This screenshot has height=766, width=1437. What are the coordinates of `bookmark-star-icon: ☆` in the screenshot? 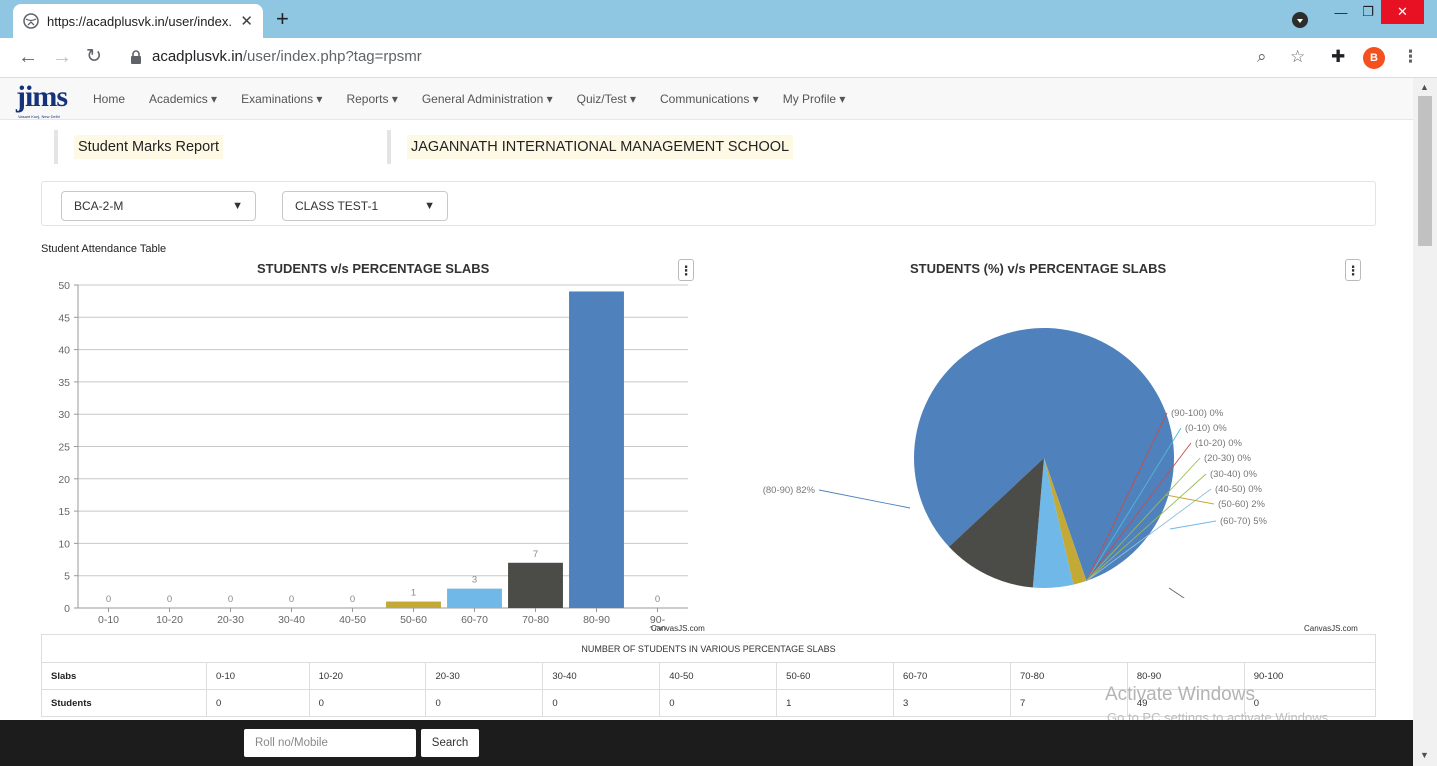 It's located at (1297, 57).